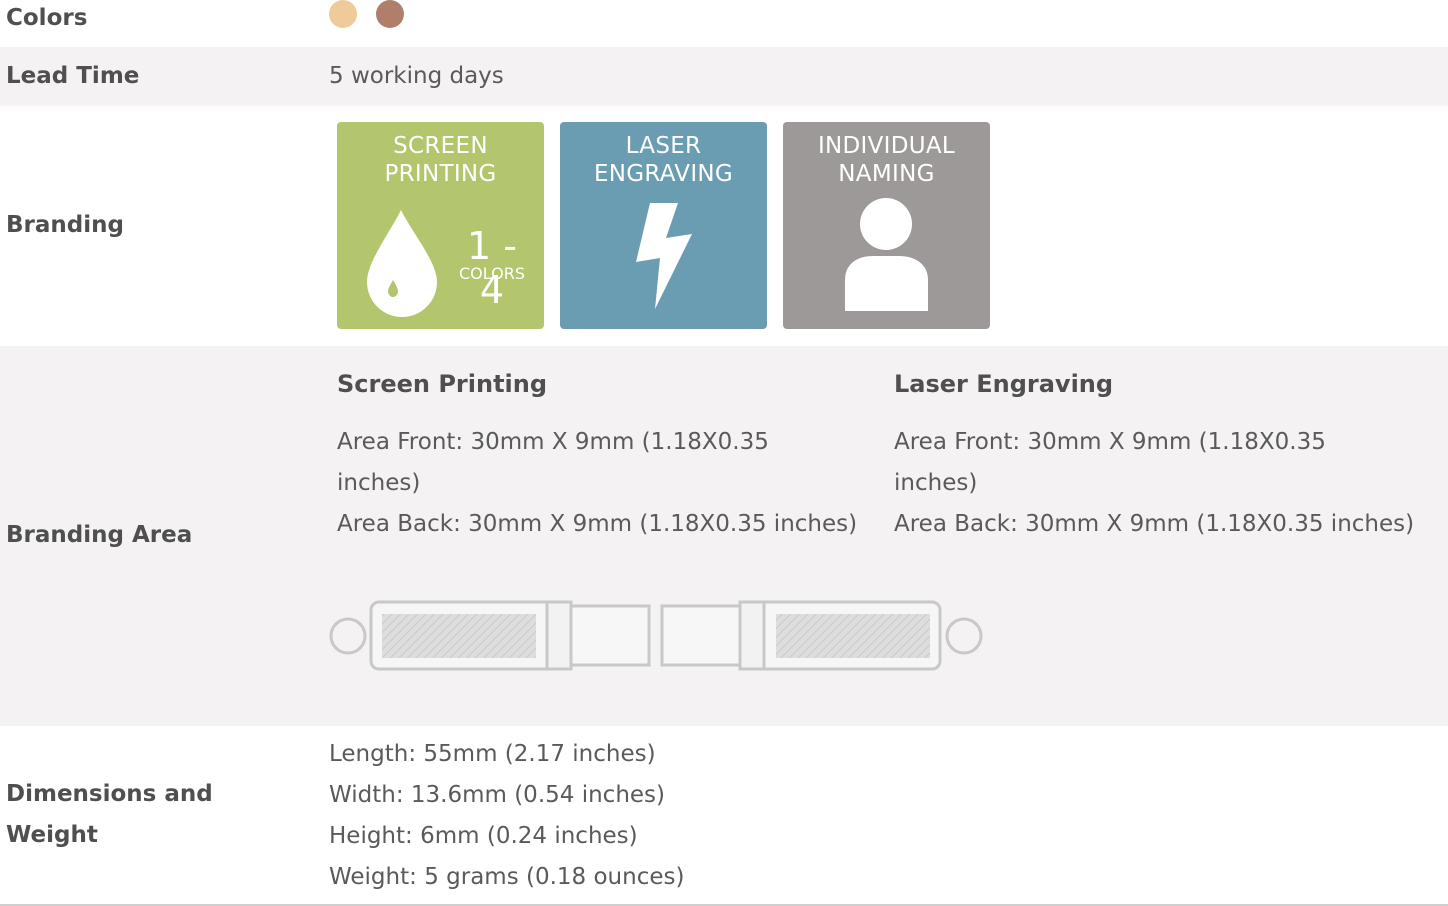 The image size is (1448, 906). I want to click on colors-row: Colors, so click(724, 23).